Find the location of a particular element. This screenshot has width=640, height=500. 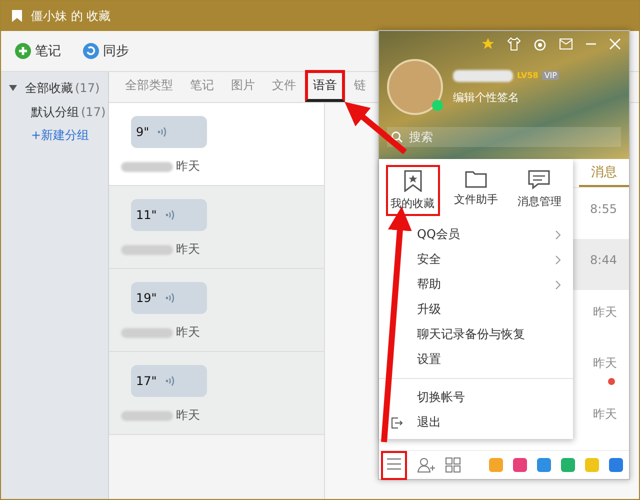

time-label: 8:44 is located at coordinates (603, 260).